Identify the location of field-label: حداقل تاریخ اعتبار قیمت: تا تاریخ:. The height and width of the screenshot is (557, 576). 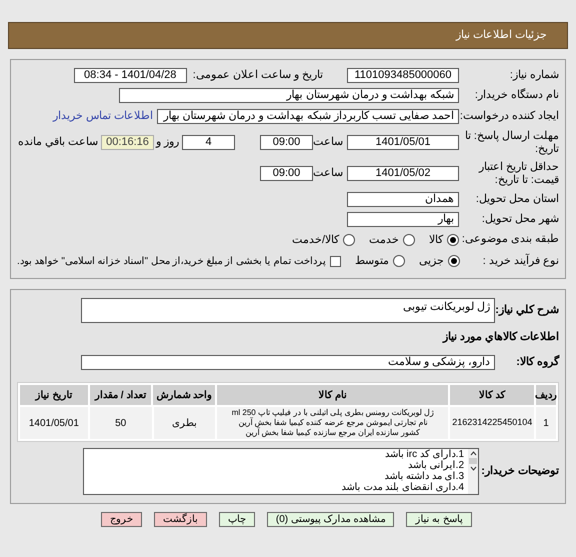
(518, 173).